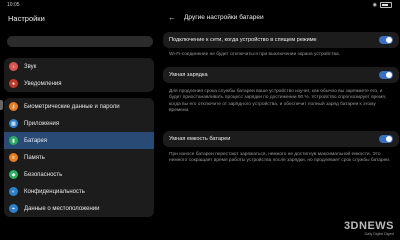 The width and height of the screenshot is (400, 240). I want to click on sidebar-item-storage: ≡ Память, so click(79, 157).